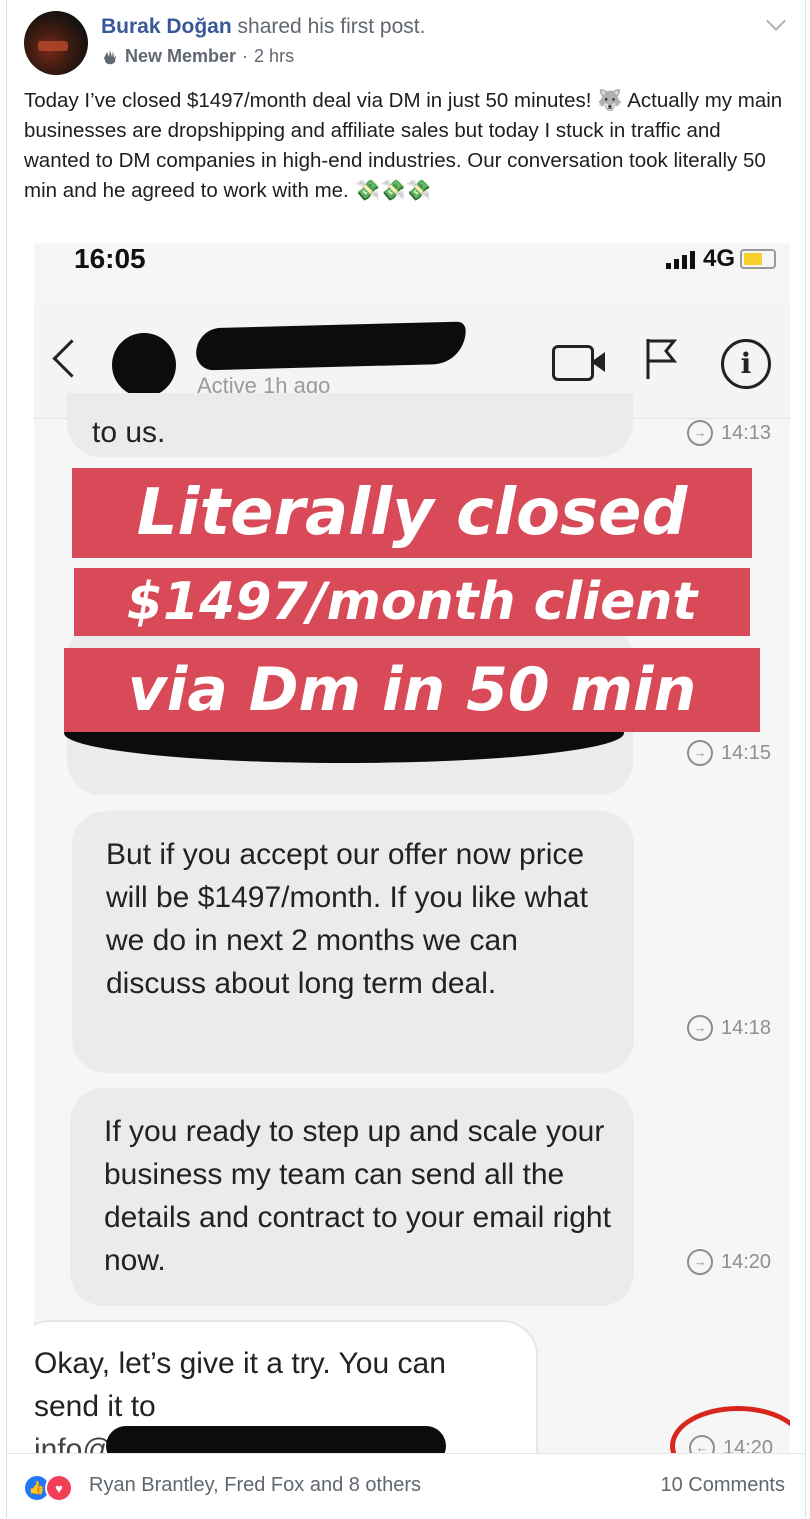  Describe the element at coordinates (110, 56) in the screenshot. I see `wave-hand-icon` at that location.